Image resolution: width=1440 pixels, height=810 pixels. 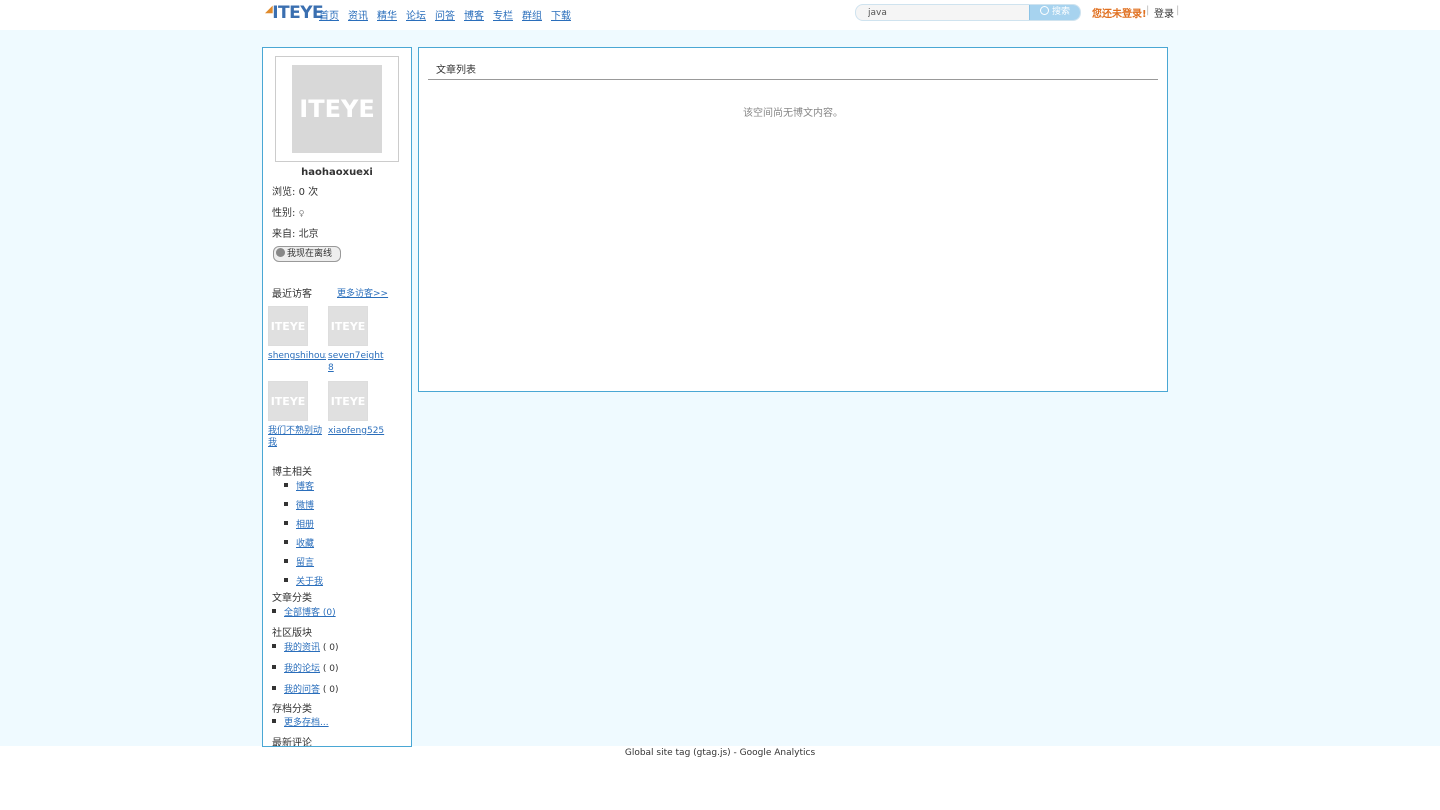 I want to click on main-nav: 首页 资讯 精华 论坛 问答 博客 专栏 群组 下载, so click(x=449, y=14).